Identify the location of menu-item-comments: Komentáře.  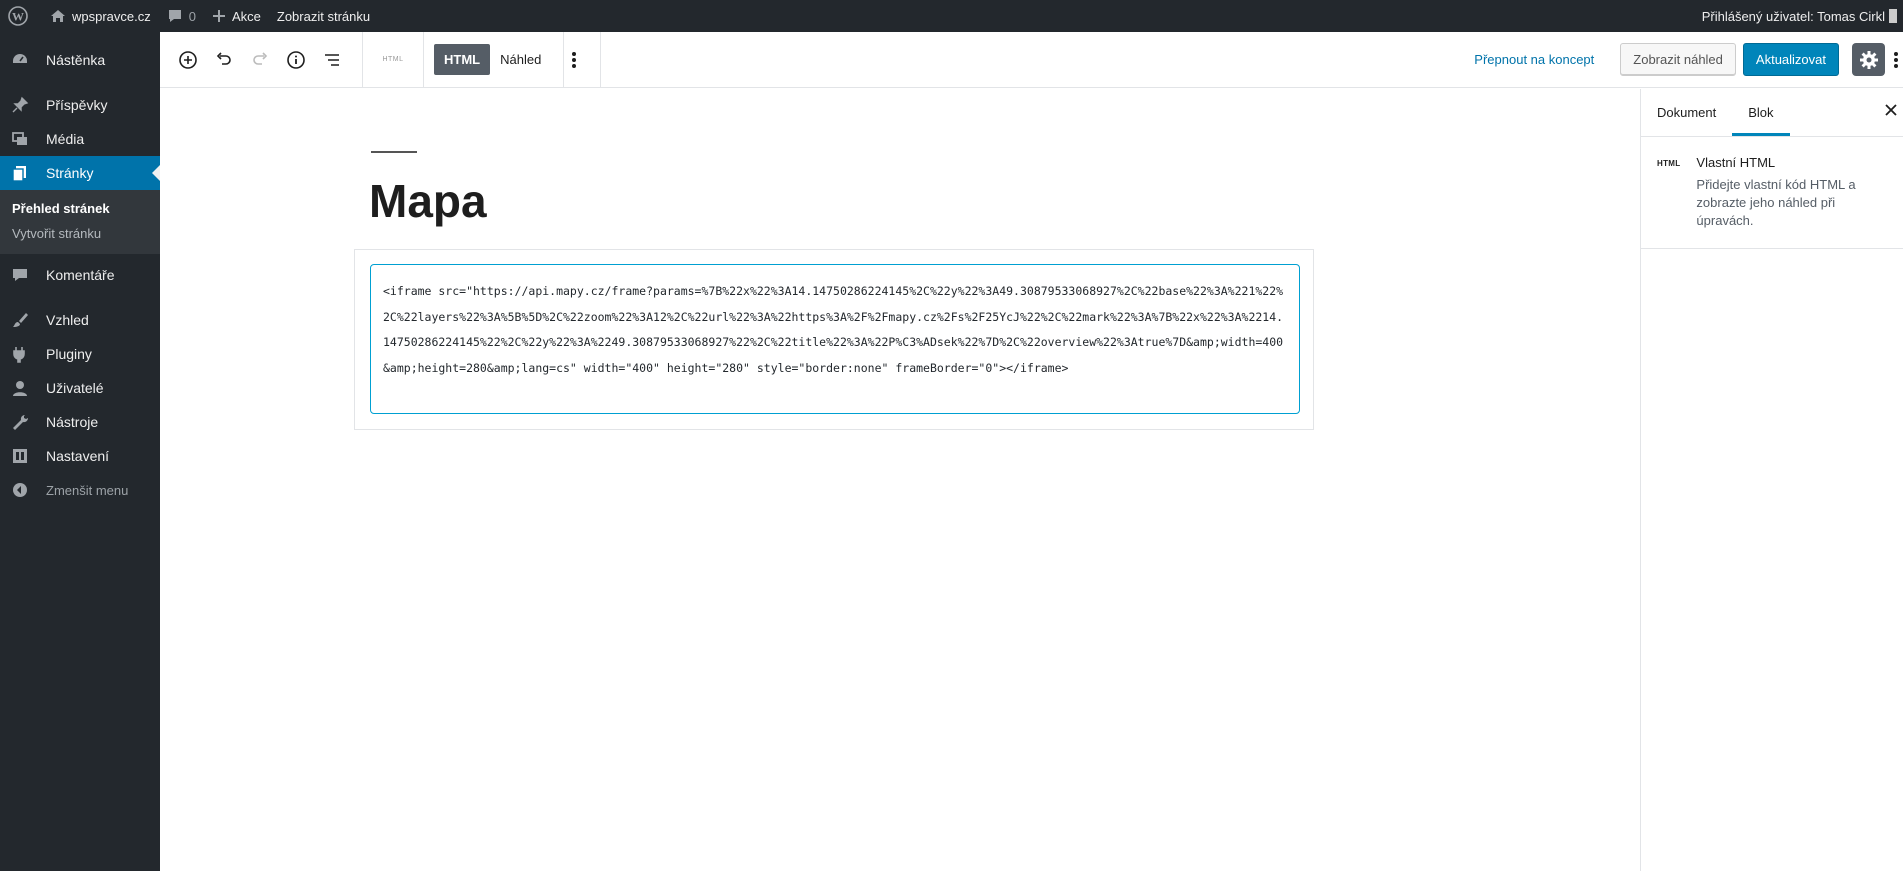
(80, 275).